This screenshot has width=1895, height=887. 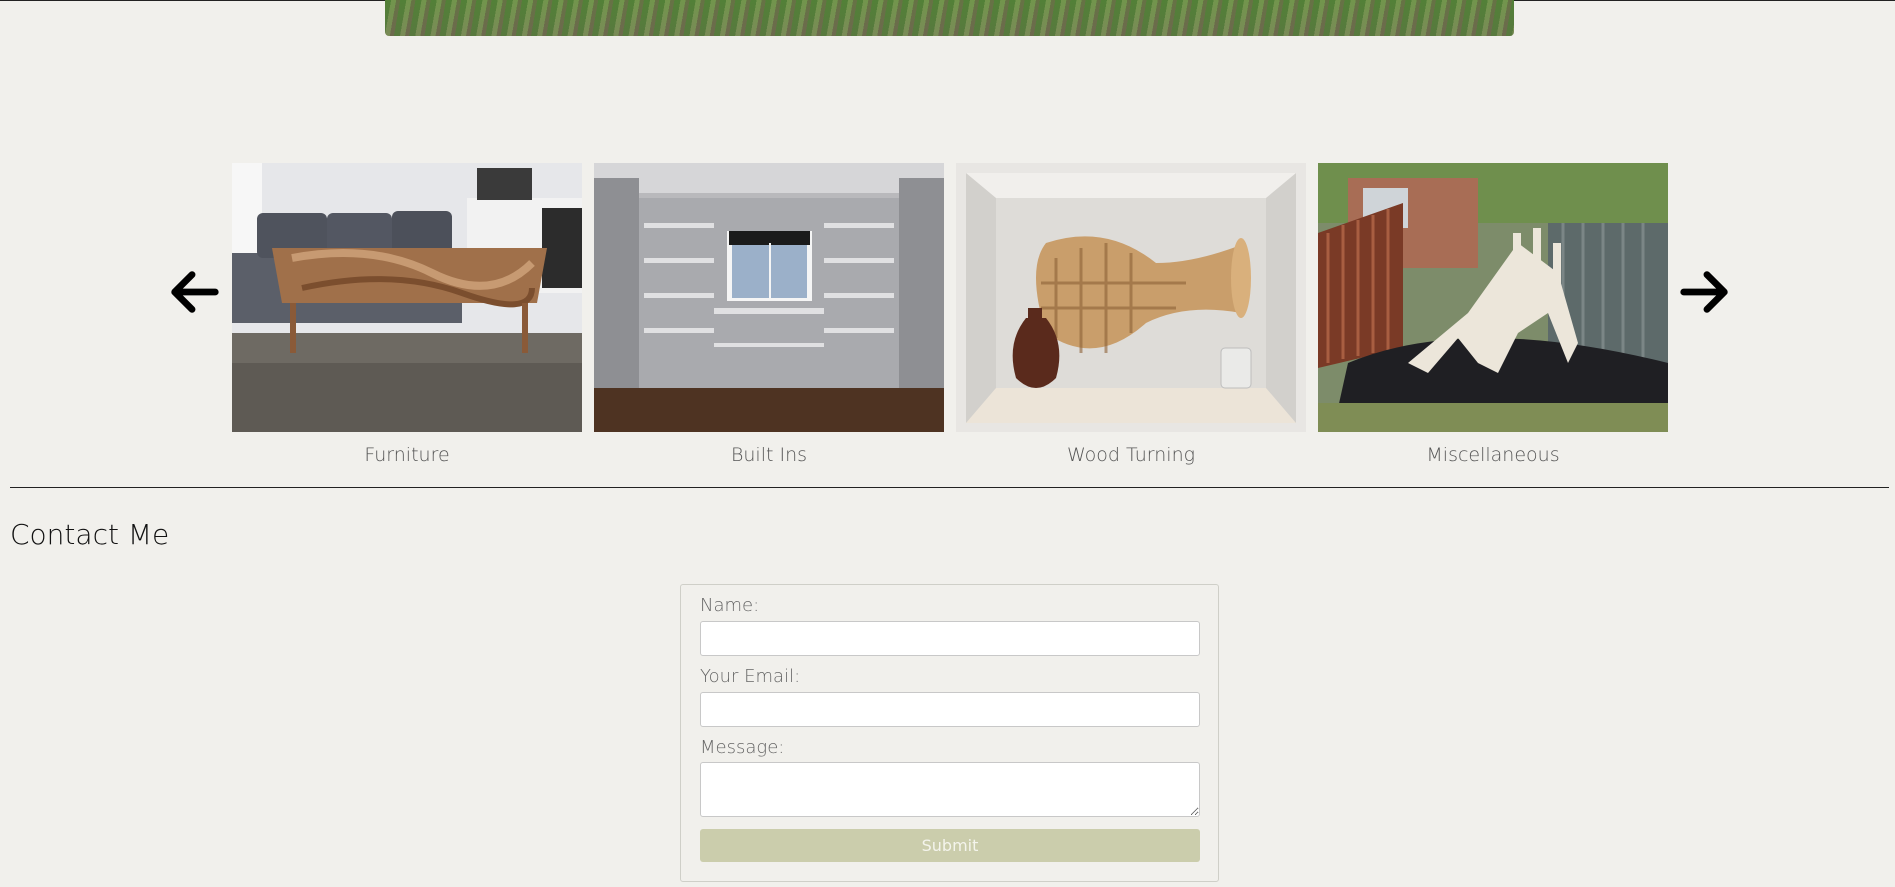 What do you see at coordinates (407, 297) in the screenshot?
I see `furniture-image` at bounding box center [407, 297].